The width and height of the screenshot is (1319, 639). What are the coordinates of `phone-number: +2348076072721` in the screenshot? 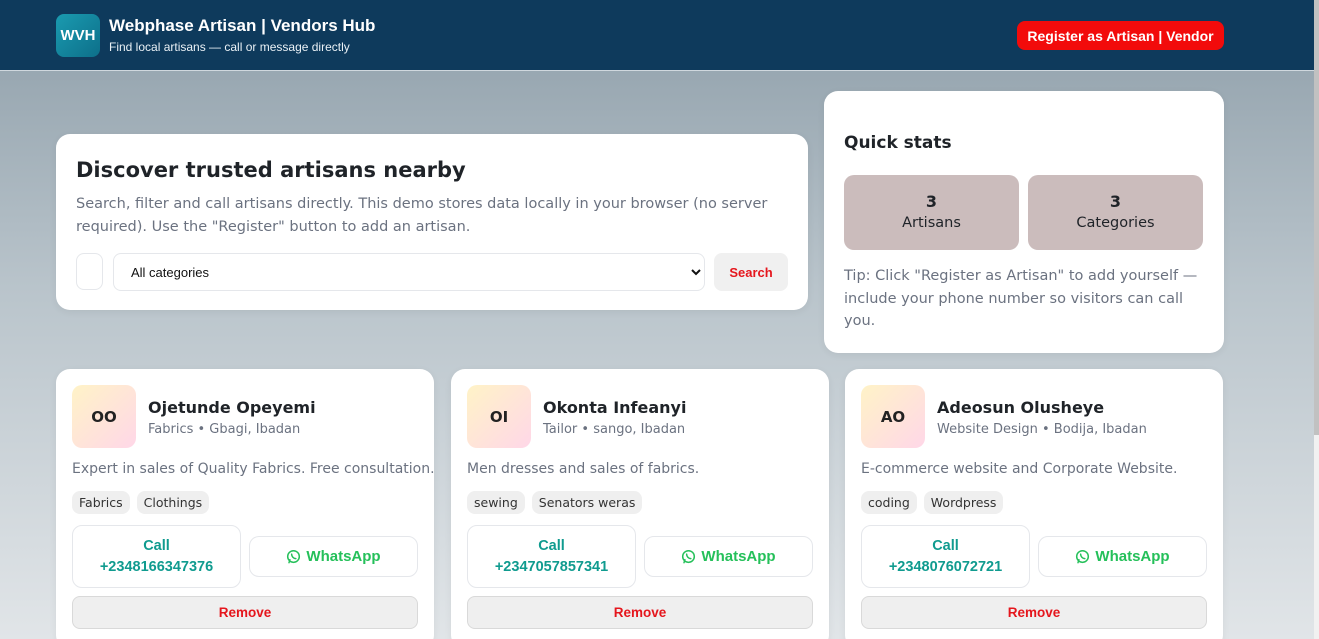 It's located at (945, 566).